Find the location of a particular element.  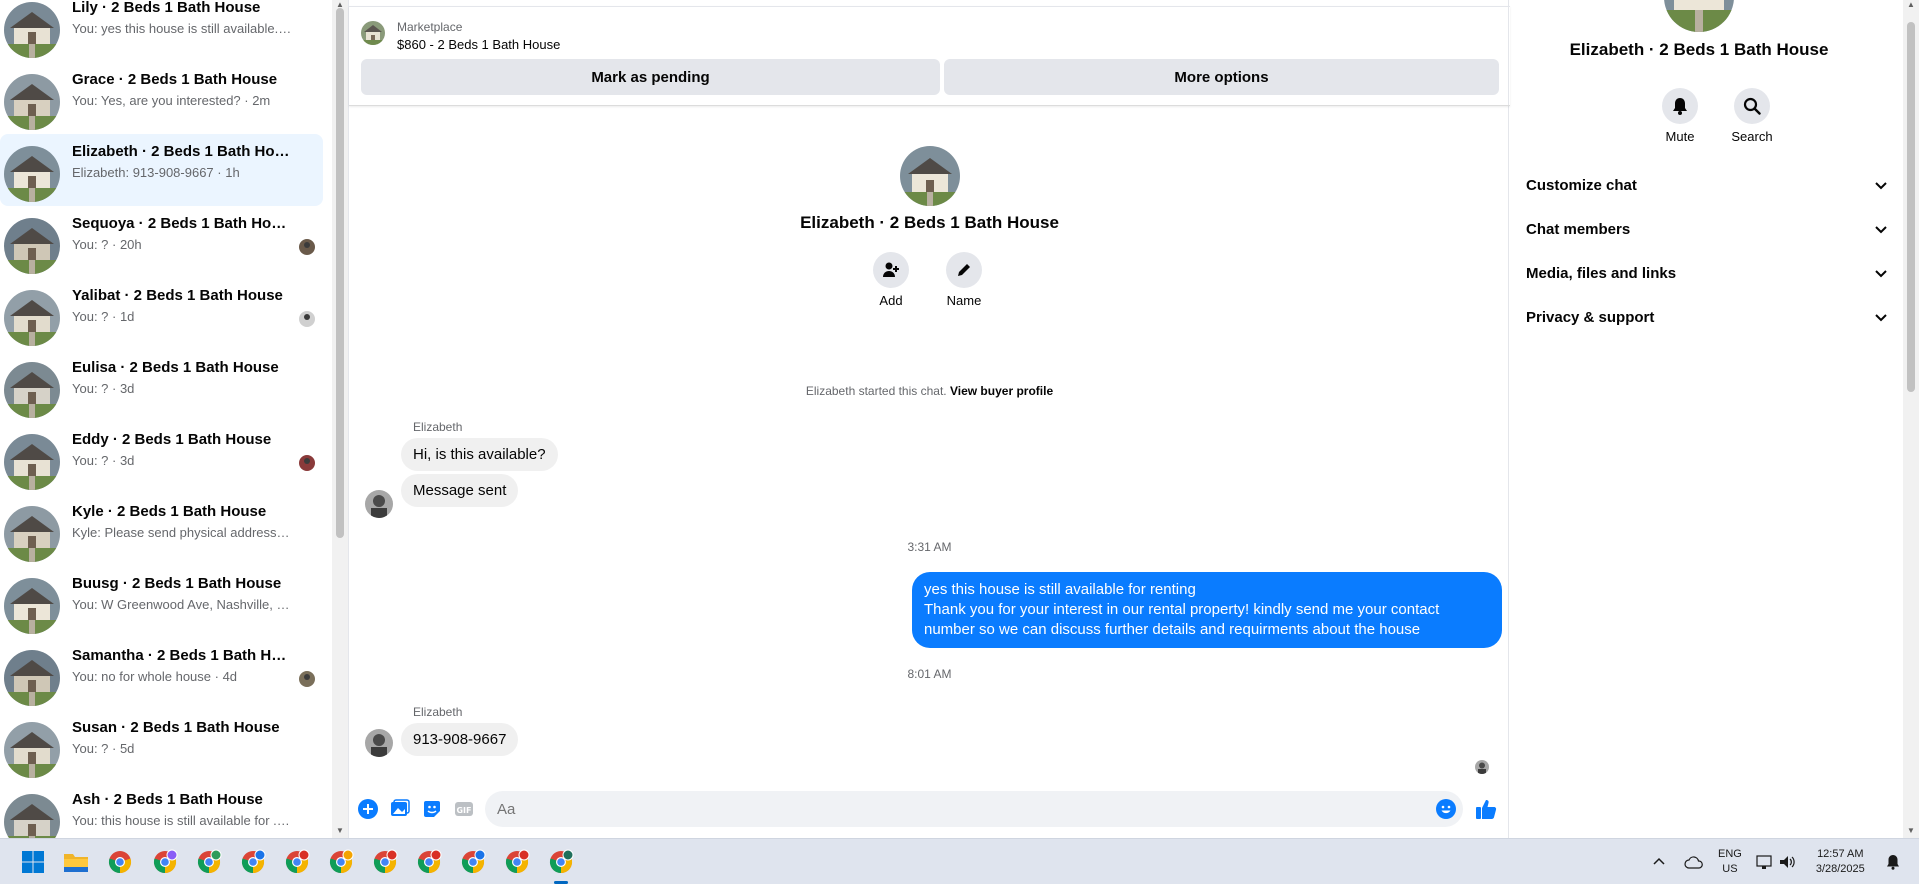

incoming-message: Hi, is this available? is located at coordinates (479, 454).